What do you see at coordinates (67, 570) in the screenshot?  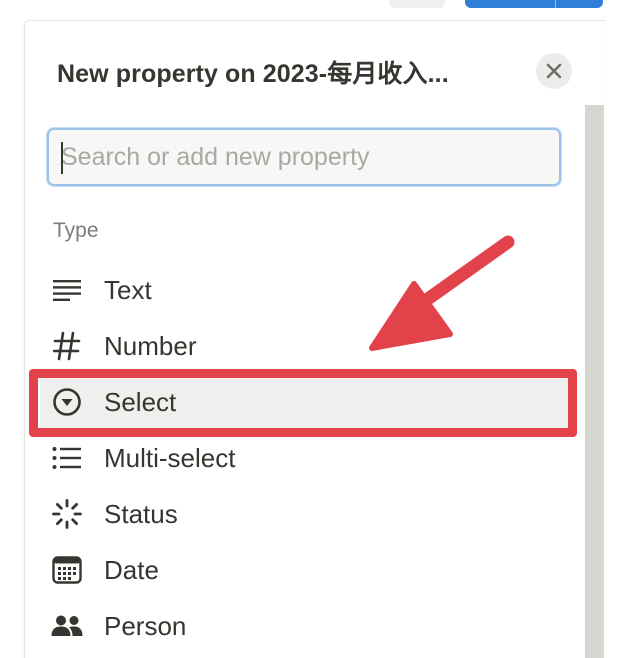 I see `calendar-icon` at bounding box center [67, 570].